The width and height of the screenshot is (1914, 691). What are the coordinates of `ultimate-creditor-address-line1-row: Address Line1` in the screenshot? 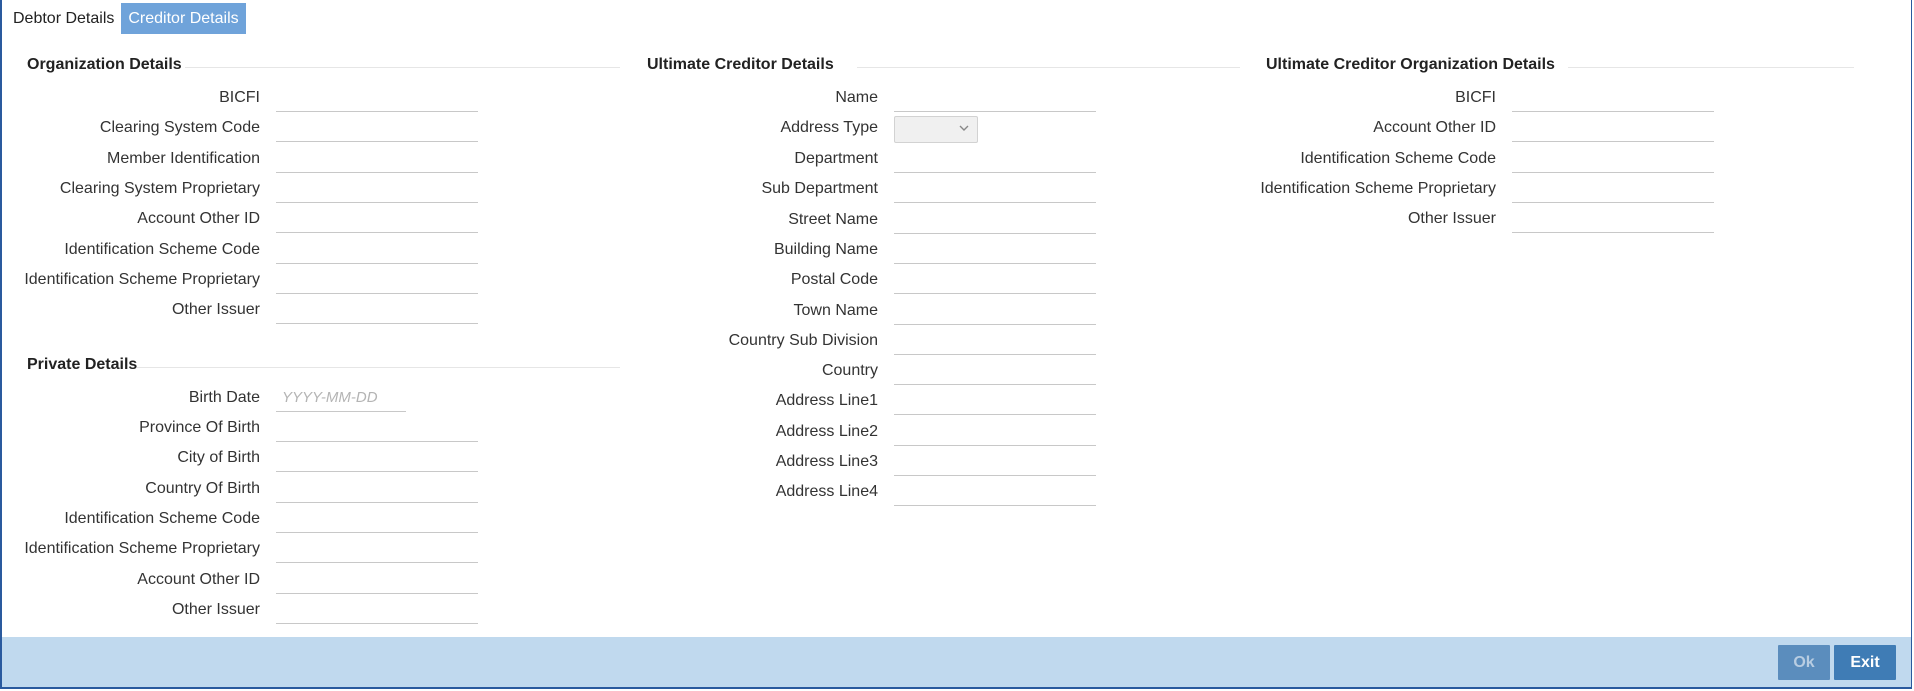 It's located at (549, 402).